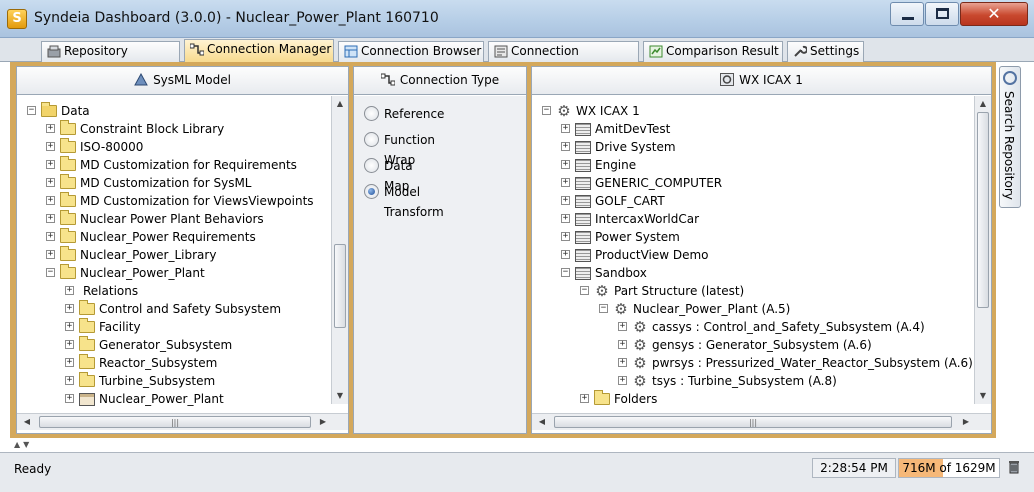  Describe the element at coordinates (942, 14) in the screenshot. I see `maximize-button` at that location.